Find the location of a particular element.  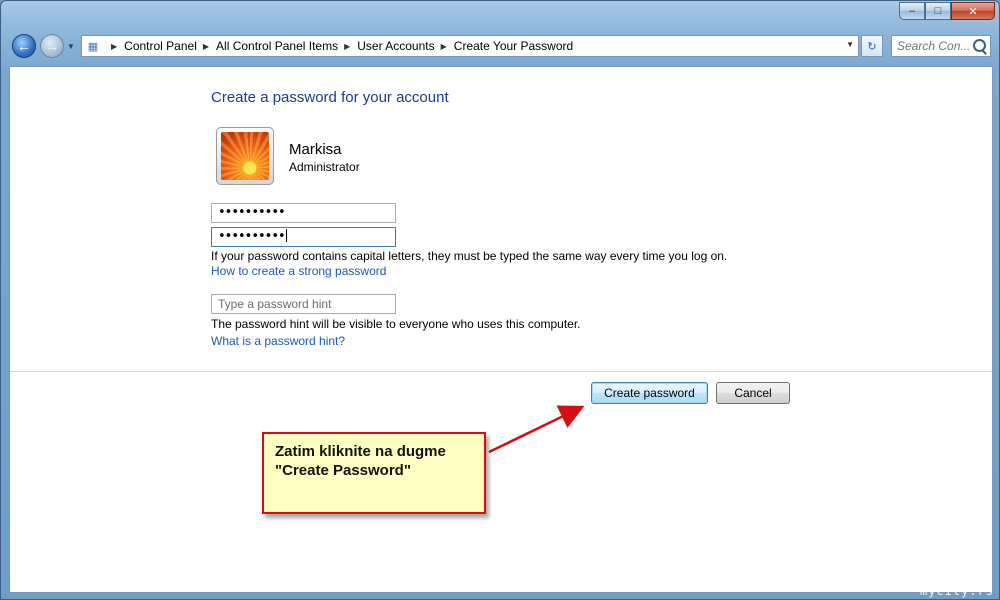

forward-button: → is located at coordinates (52, 46).